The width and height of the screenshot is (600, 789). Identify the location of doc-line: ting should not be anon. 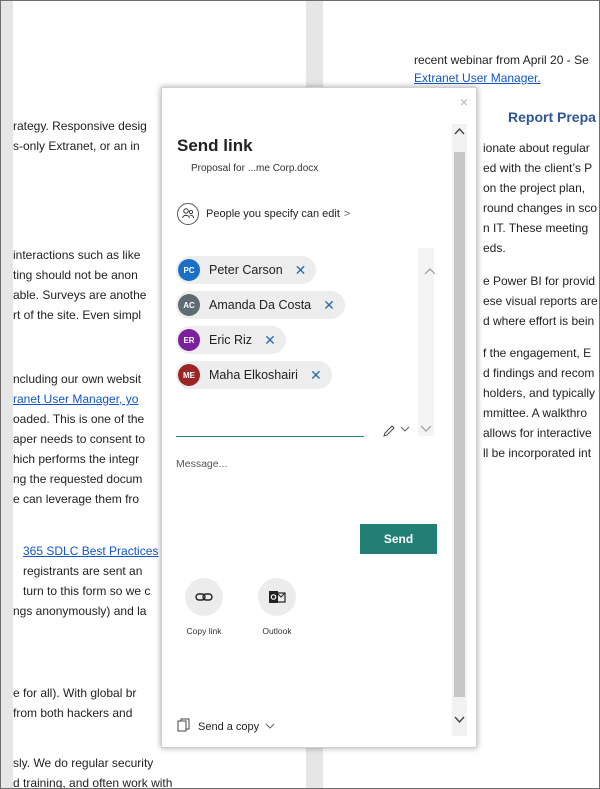
(75, 275).